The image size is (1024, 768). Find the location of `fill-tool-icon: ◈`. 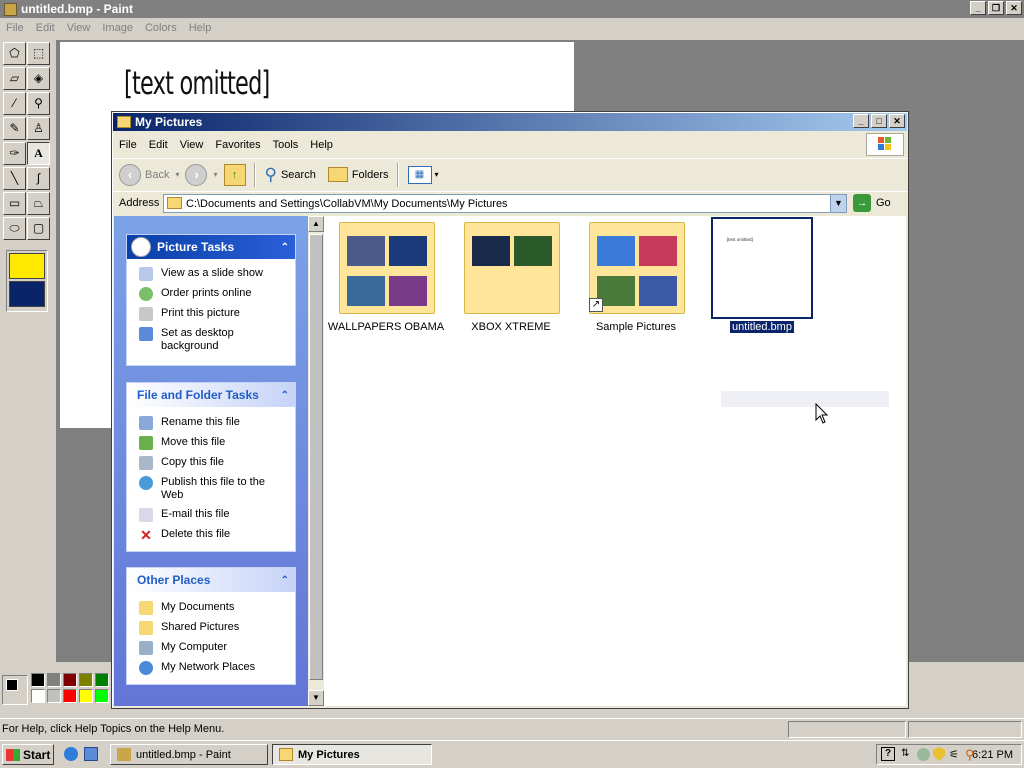

fill-tool-icon: ◈ is located at coordinates (38, 78).